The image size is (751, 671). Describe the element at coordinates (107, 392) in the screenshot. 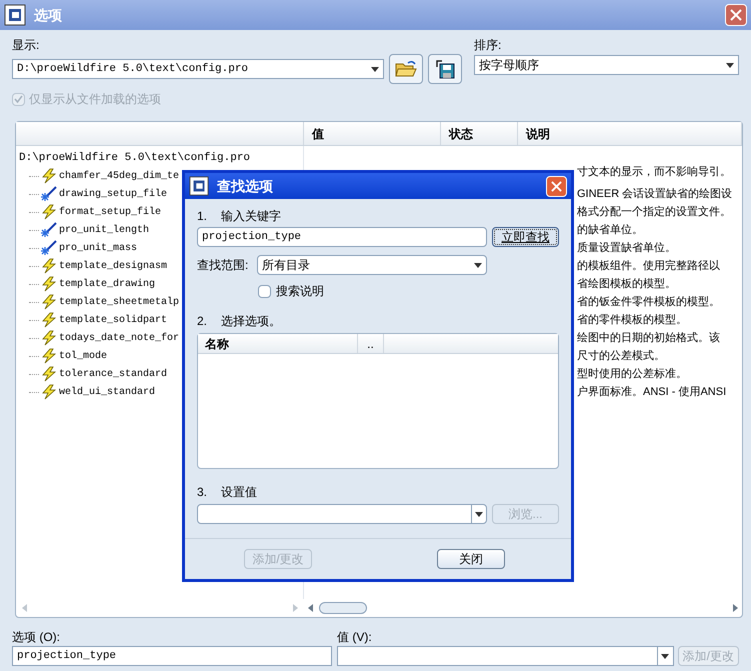

I see `tree-item: weld_ui_standard` at that location.